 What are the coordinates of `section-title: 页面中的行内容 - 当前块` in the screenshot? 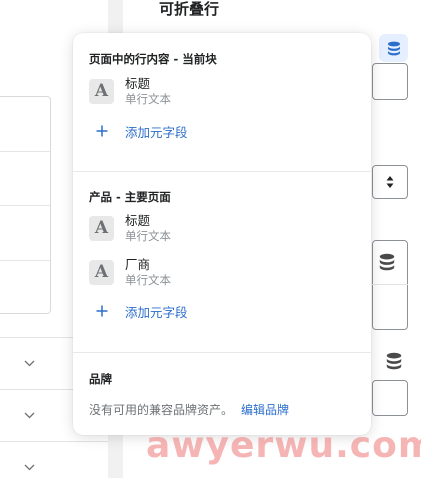 It's located at (153, 59).